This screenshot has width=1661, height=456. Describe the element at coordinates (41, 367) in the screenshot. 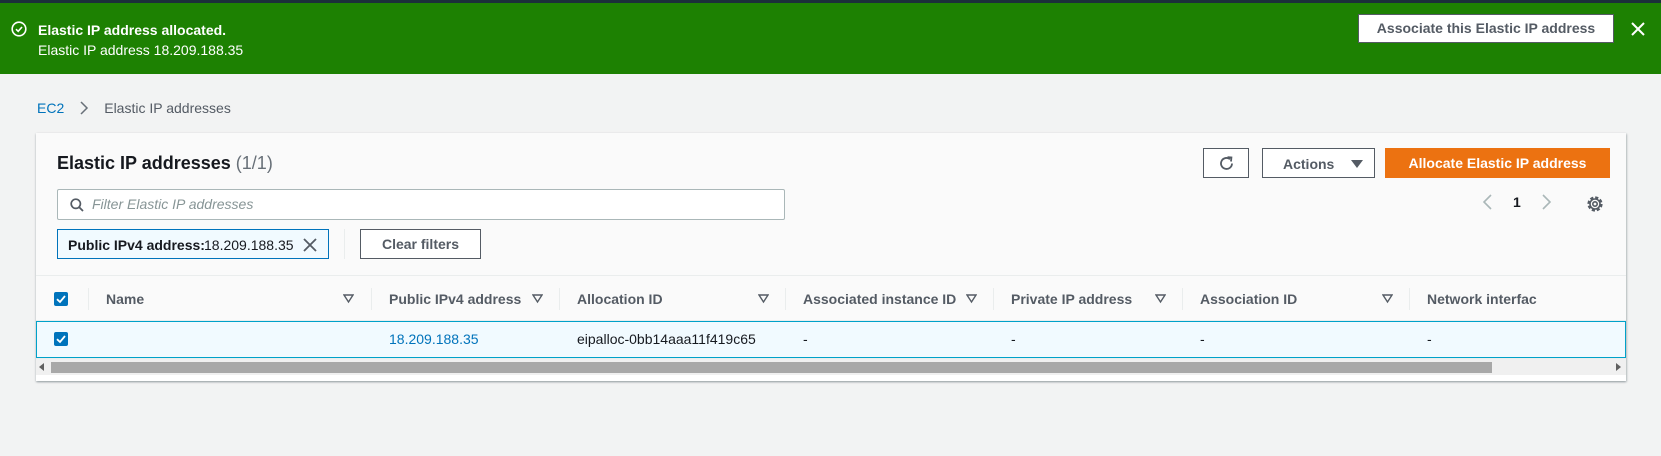

I see `scroll-left-arrow-icon` at that location.